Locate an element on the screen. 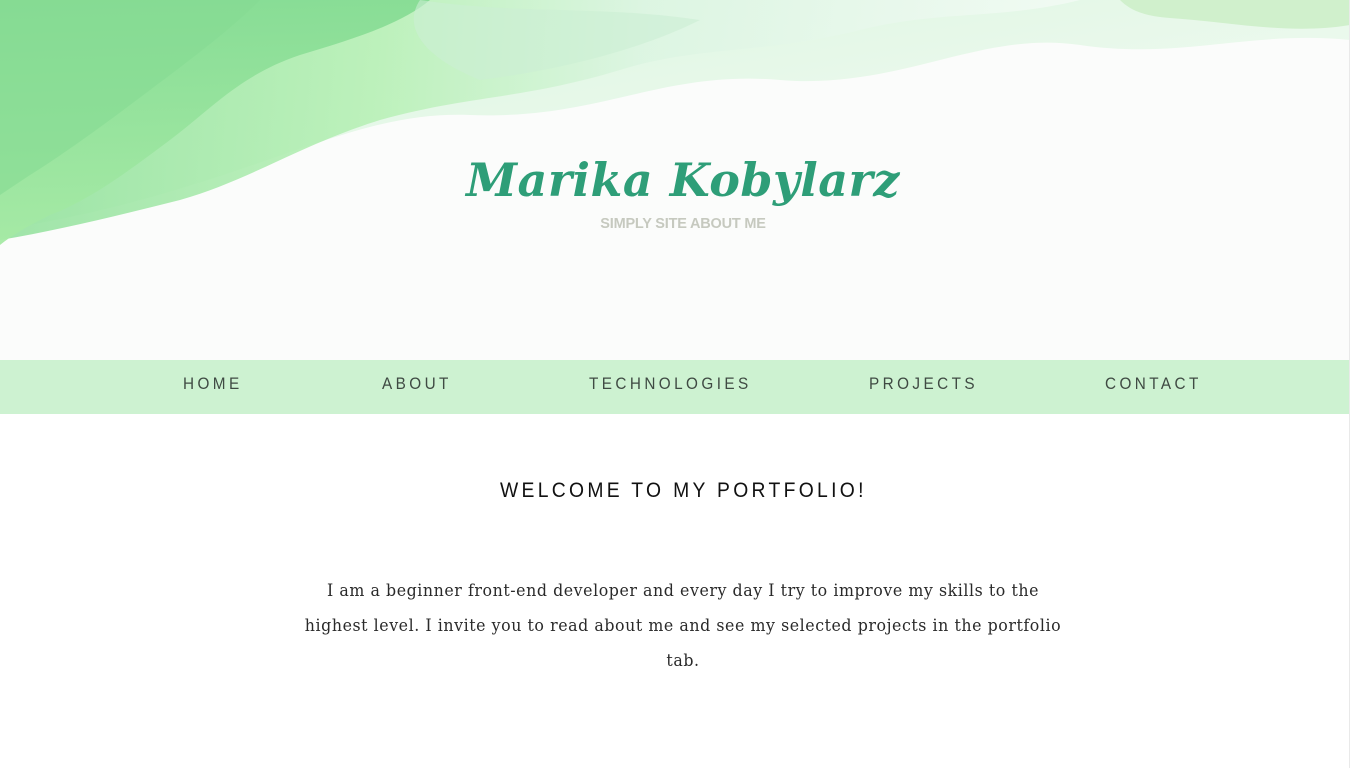  welcome-heading-text: WELCOME TO MY PORTFOLIO! is located at coordinates (683, 490).